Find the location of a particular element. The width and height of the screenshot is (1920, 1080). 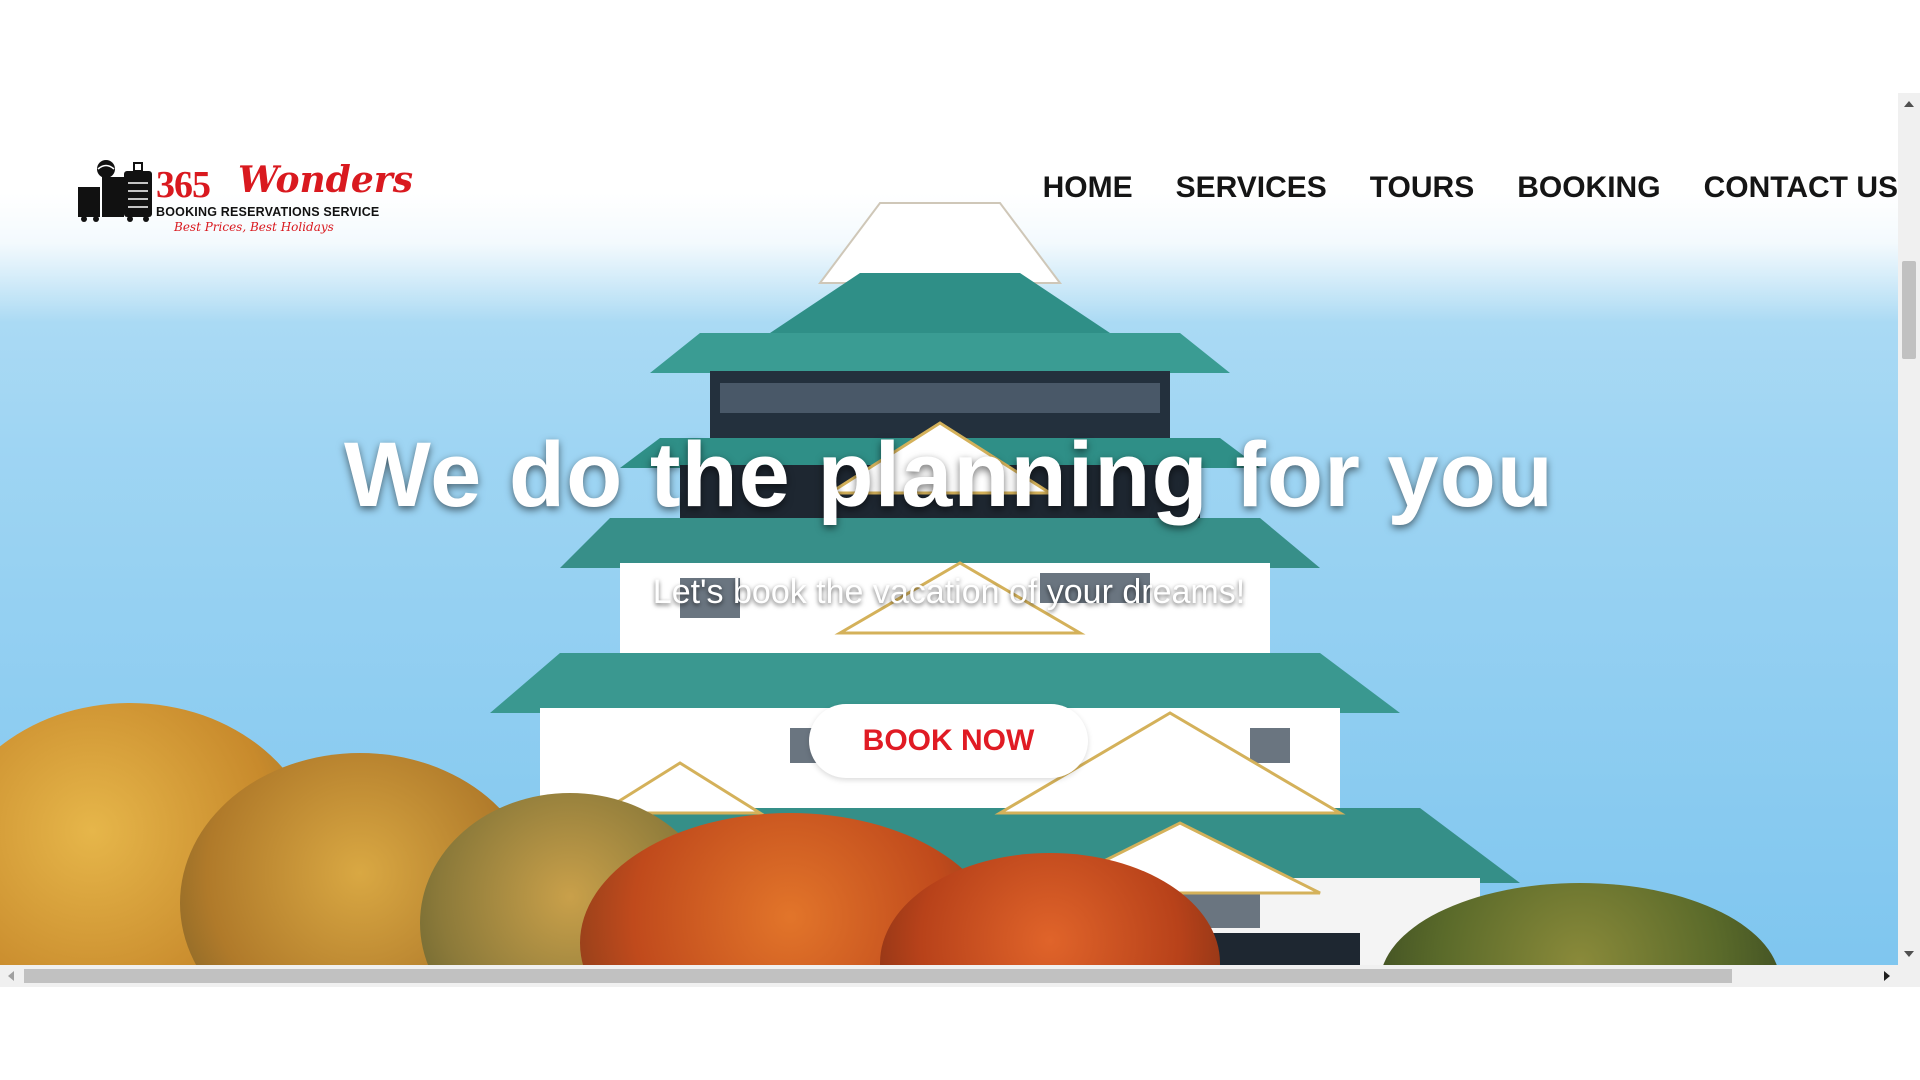

hero-headline: We do the planning for you is located at coordinates (948, 475).